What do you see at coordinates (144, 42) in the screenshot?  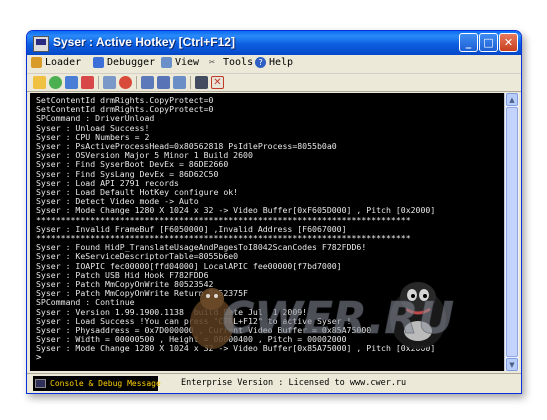 I see `window-title: Syser : Active Hotkey [Ctrl+F12]` at bounding box center [144, 42].